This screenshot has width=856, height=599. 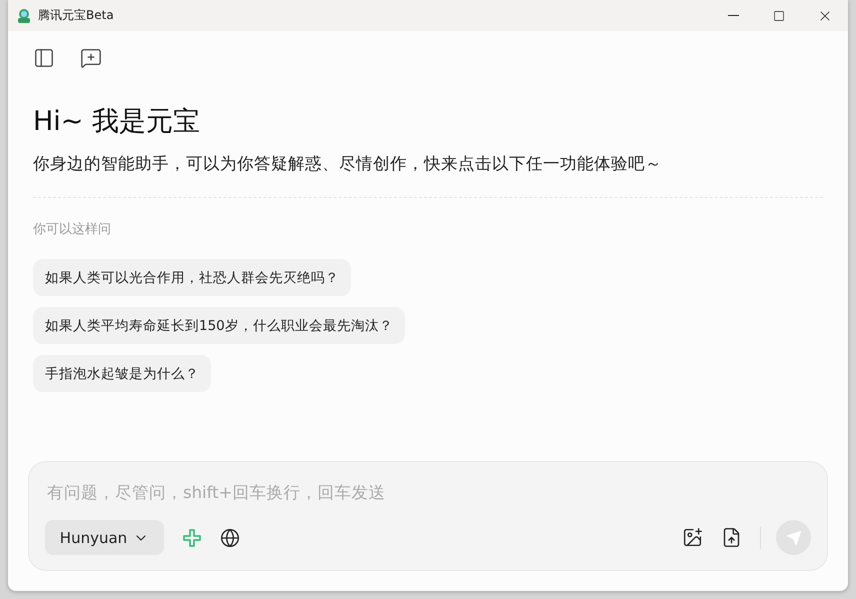 What do you see at coordinates (104, 537) in the screenshot?
I see `model-selector: Hunyuan` at bounding box center [104, 537].